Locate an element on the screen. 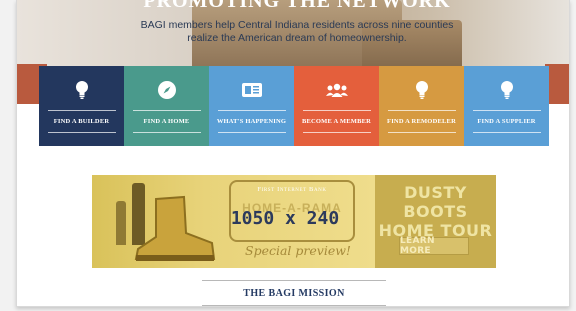 The width and height of the screenshot is (576, 311). tile-label: FIND A SUPPLIER is located at coordinates (506, 121).